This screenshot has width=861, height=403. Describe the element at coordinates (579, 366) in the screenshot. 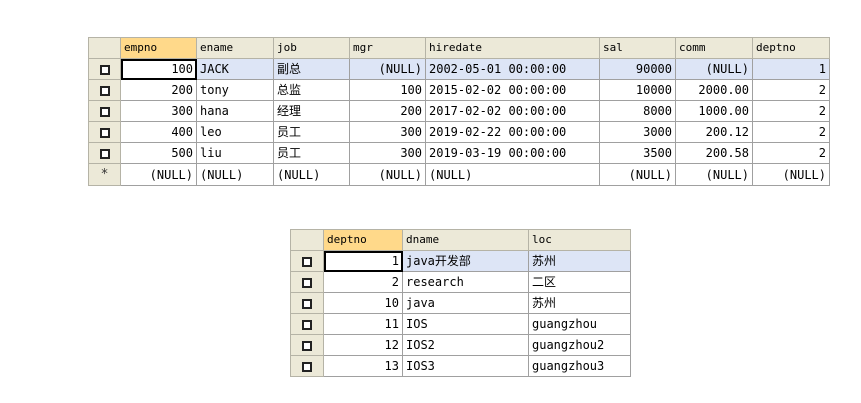

I see `cell-loc: guangzhou3` at that location.